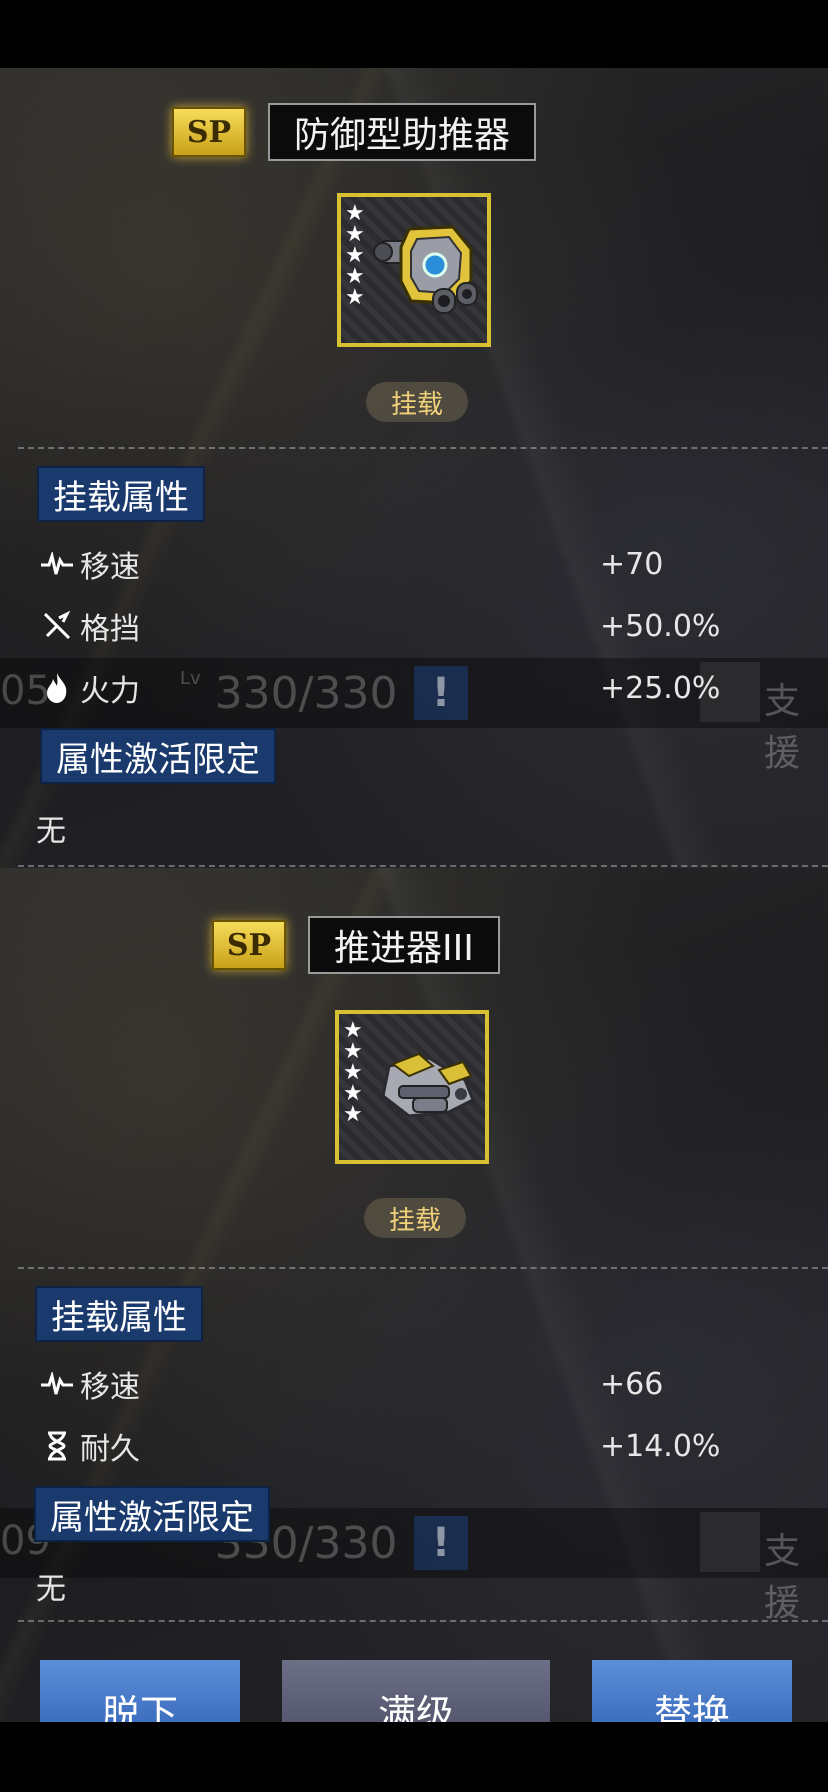 Image resolution: width=828 pixels, height=1792 pixels. I want to click on thruster-art-icon, so click(428, 1085).